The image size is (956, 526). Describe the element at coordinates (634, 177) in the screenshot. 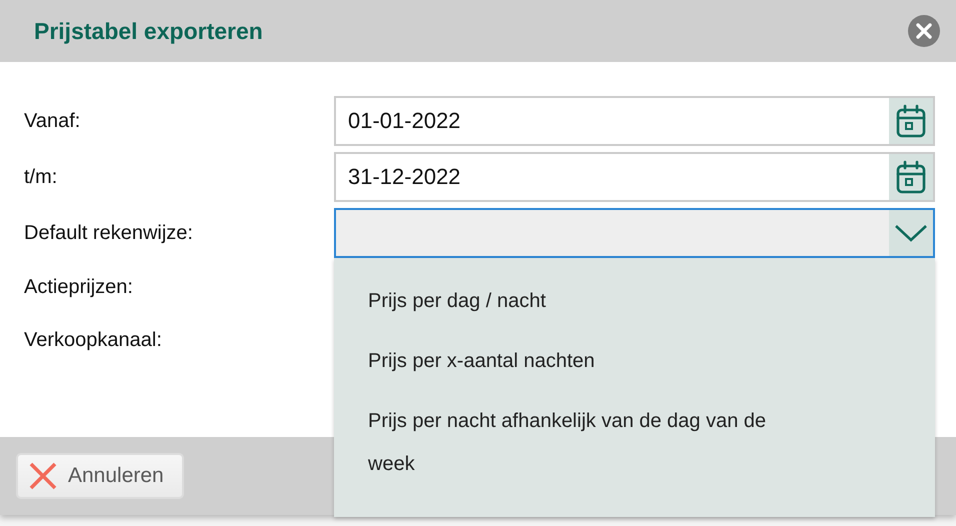

I see `date-field: 31-12-2022` at that location.